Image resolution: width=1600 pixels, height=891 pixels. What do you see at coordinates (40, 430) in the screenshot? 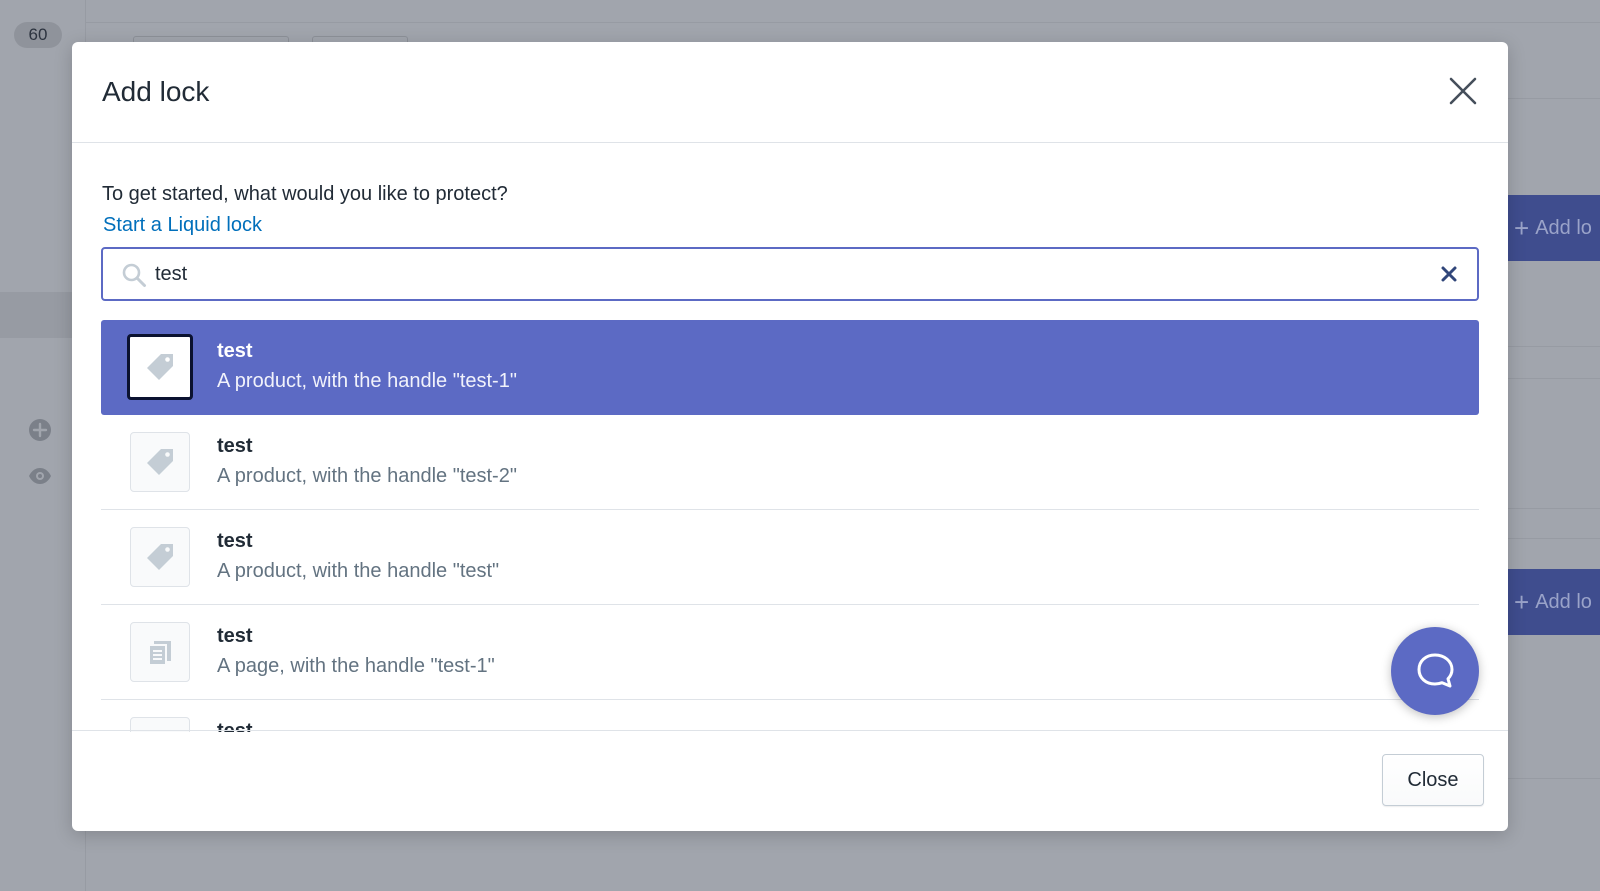
I see `plus-circle-icon` at bounding box center [40, 430].